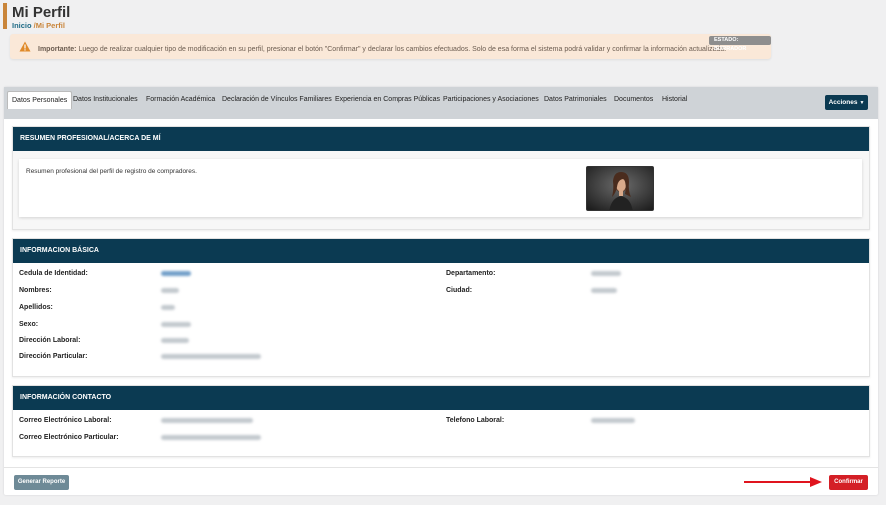 This screenshot has width=886, height=505. Describe the element at coordinates (175, 340) in the screenshot. I see `value-direccion-laboral-redacted` at that location.